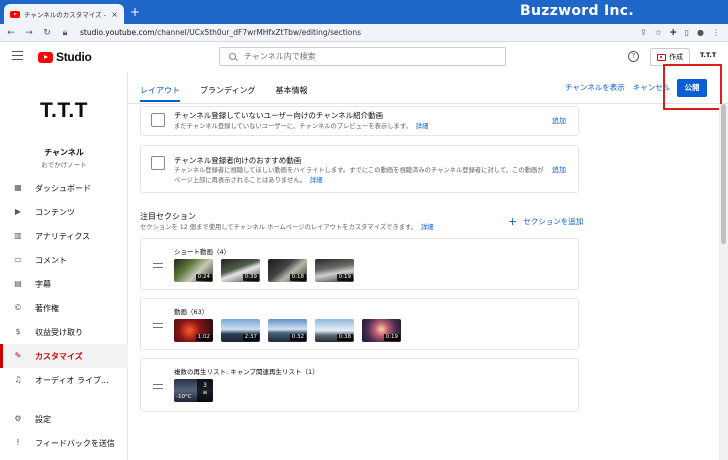 This screenshot has width=728, height=460. I want to click on scrollbar-thumb, so click(723, 174).